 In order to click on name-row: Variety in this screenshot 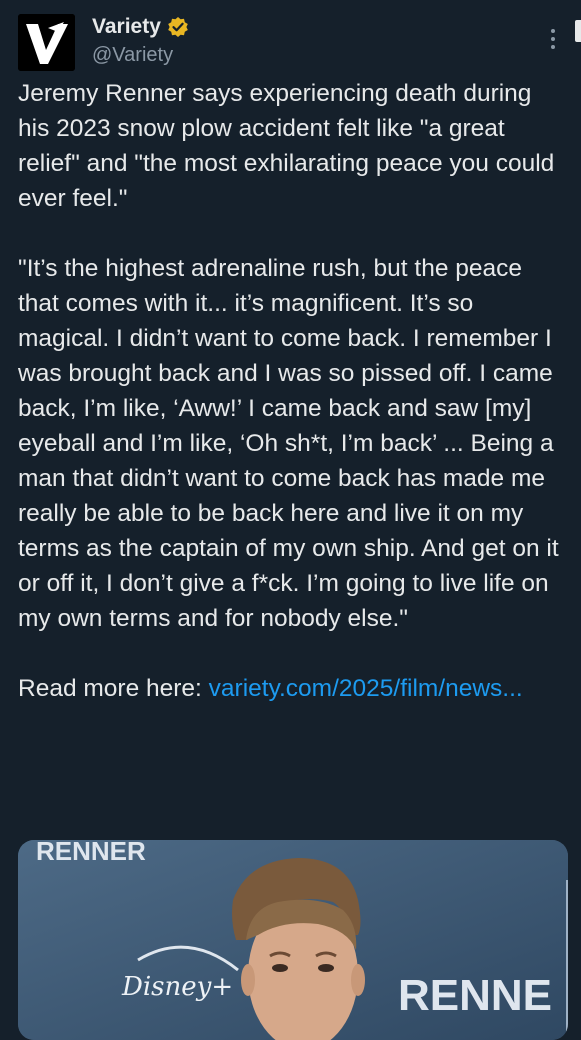, I will do `click(140, 27)`.